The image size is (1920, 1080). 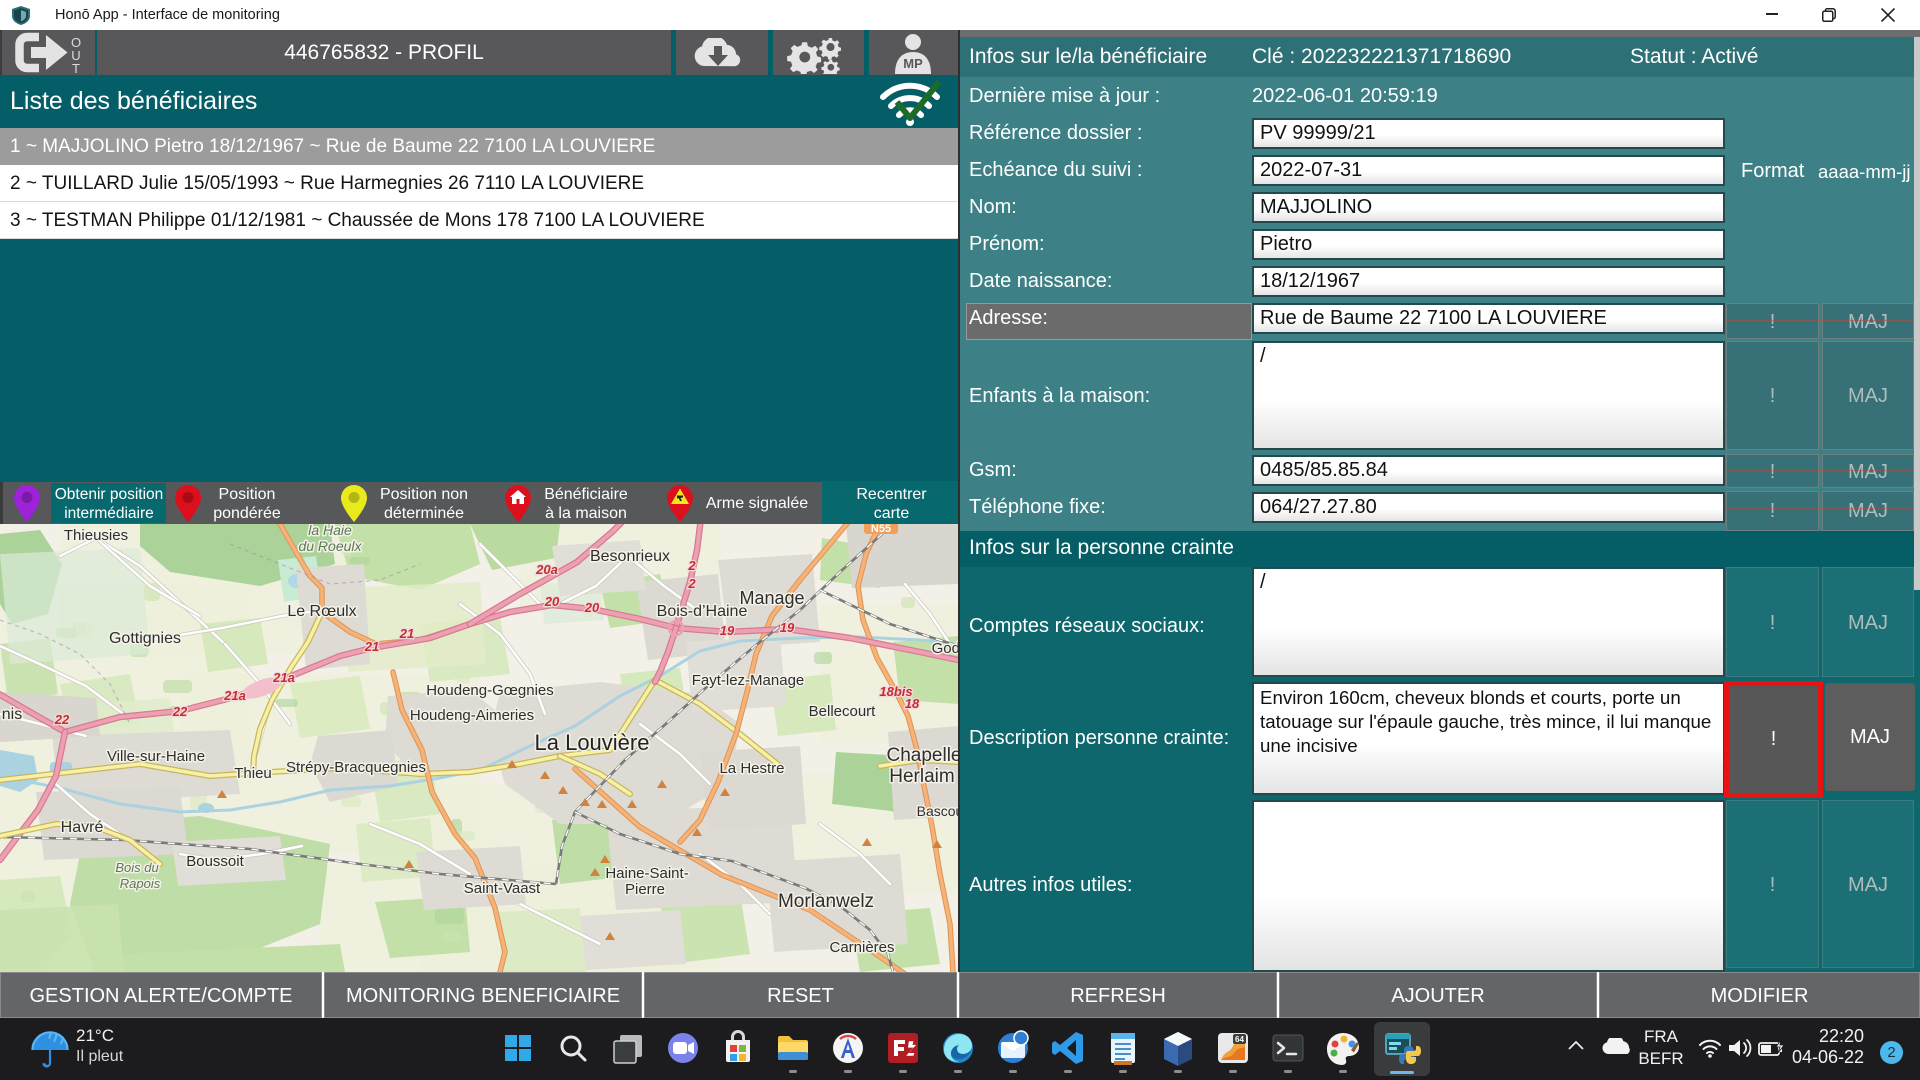 What do you see at coordinates (546, 569) in the screenshot?
I see `svg-text: 20a` at bounding box center [546, 569].